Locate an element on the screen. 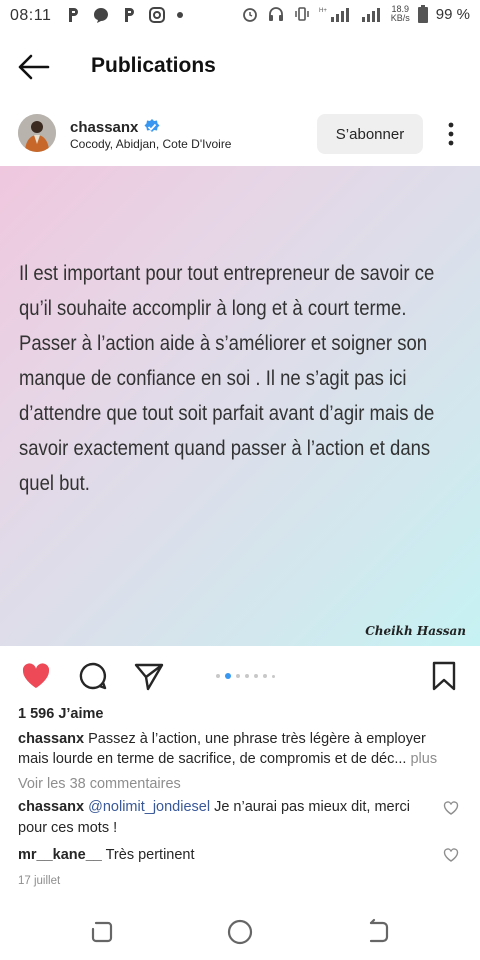 The image size is (480, 960). battery-icon is located at coordinates (422, 14).